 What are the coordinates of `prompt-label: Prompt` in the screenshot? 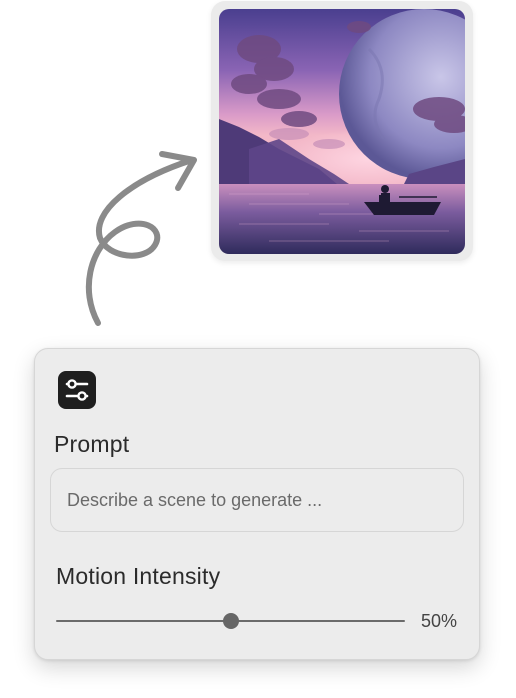 It's located at (92, 444).